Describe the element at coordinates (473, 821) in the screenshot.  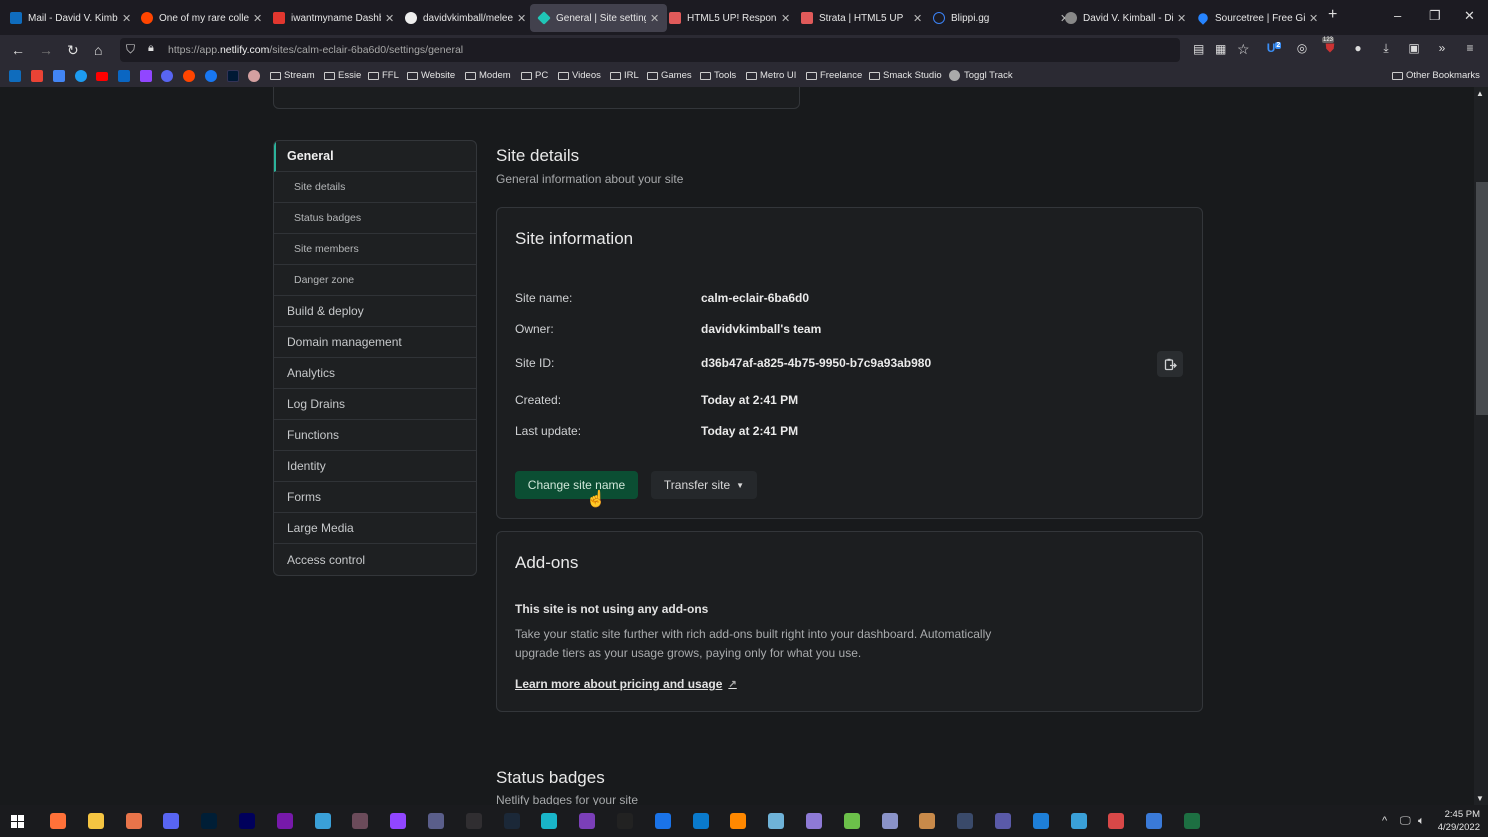
I see `obs-taskbar-icon` at that location.